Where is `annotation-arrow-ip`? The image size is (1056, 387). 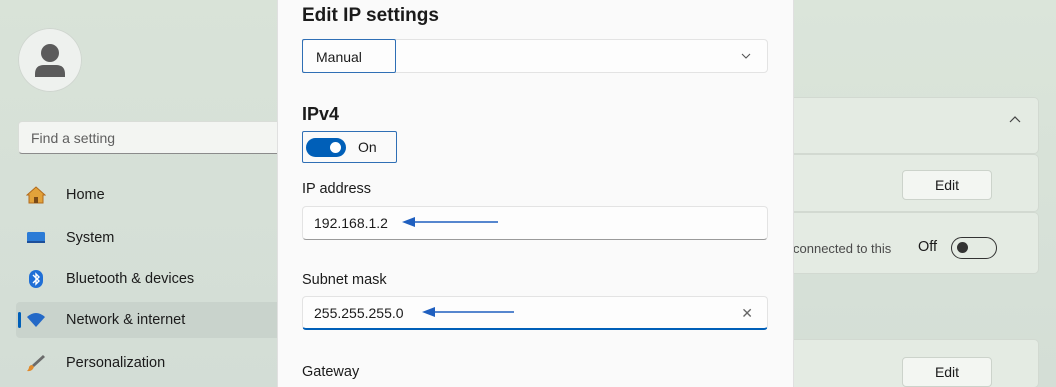 annotation-arrow-ip is located at coordinates (450, 222).